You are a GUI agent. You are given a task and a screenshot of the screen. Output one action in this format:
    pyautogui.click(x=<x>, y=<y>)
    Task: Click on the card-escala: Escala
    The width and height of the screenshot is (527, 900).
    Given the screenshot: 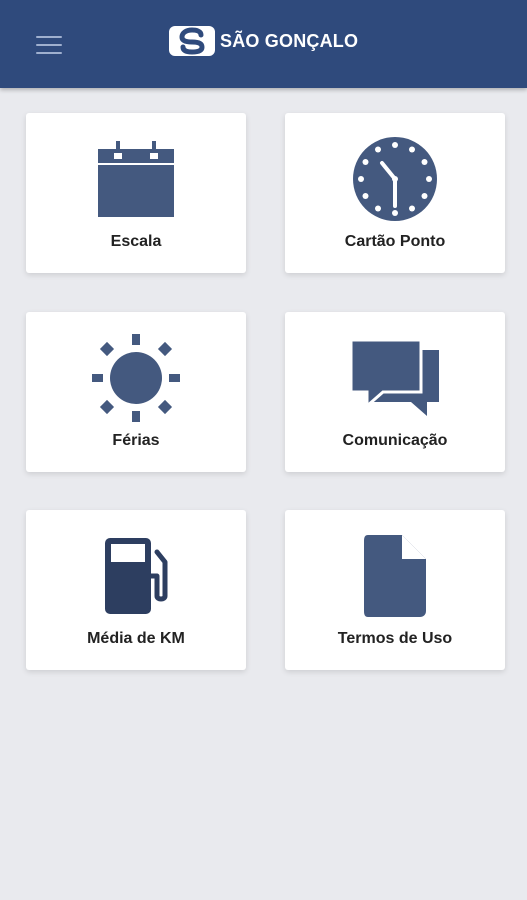 What is the action you would take?
    pyautogui.click(x=136, y=193)
    